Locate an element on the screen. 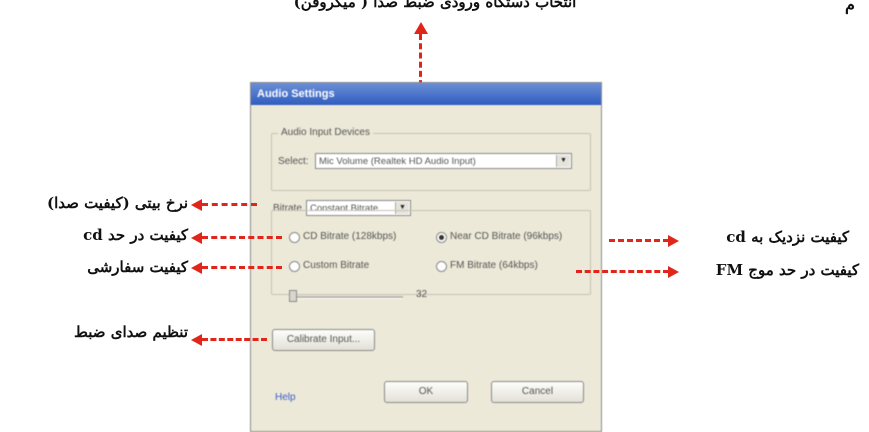 Image resolution: width=869 pixels, height=432 pixels. bitrate-group is located at coordinates (431, 252).